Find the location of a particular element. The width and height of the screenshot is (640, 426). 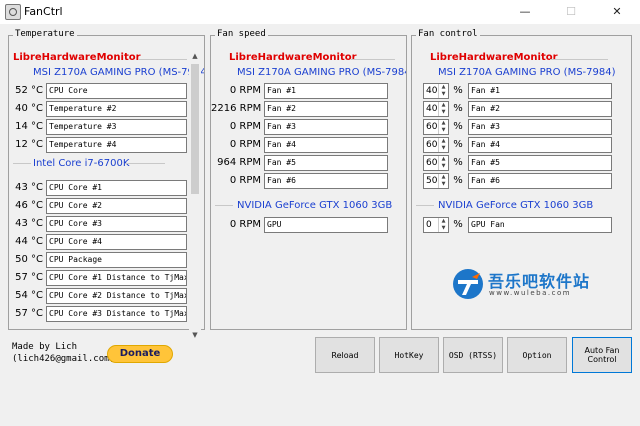

hotkey-button: HotKey is located at coordinates (409, 355).